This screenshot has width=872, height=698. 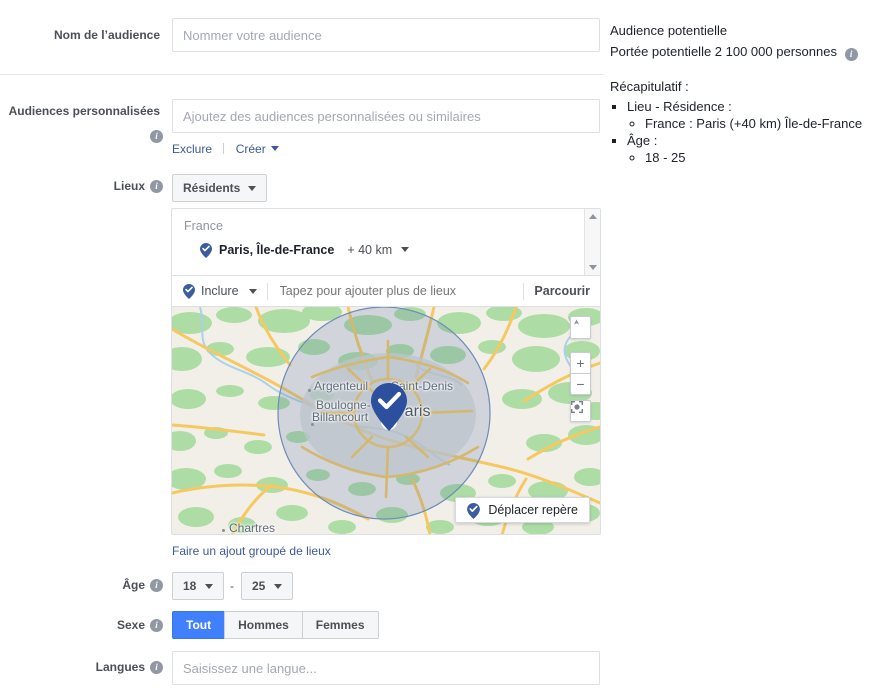 What do you see at coordinates (263, 625) in the screenshot?
I see `gender-option-men: Hommes` at bounding box center [263, 625].